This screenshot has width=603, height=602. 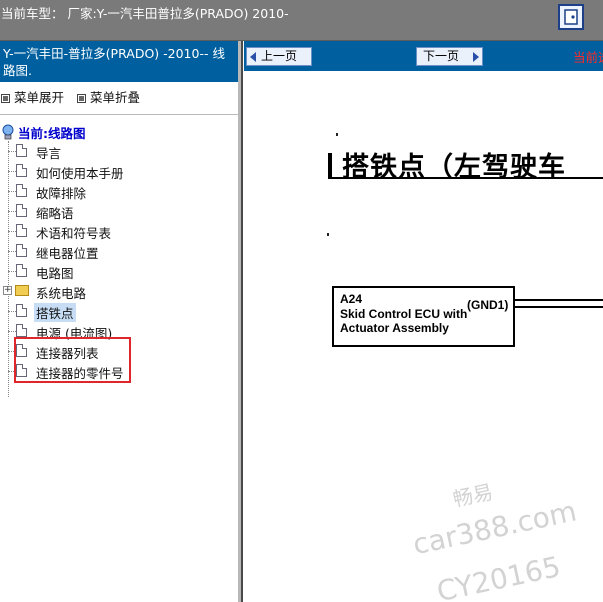 I want to click on tree-item-label: 术语和符号表, so click(x=74, y=233).